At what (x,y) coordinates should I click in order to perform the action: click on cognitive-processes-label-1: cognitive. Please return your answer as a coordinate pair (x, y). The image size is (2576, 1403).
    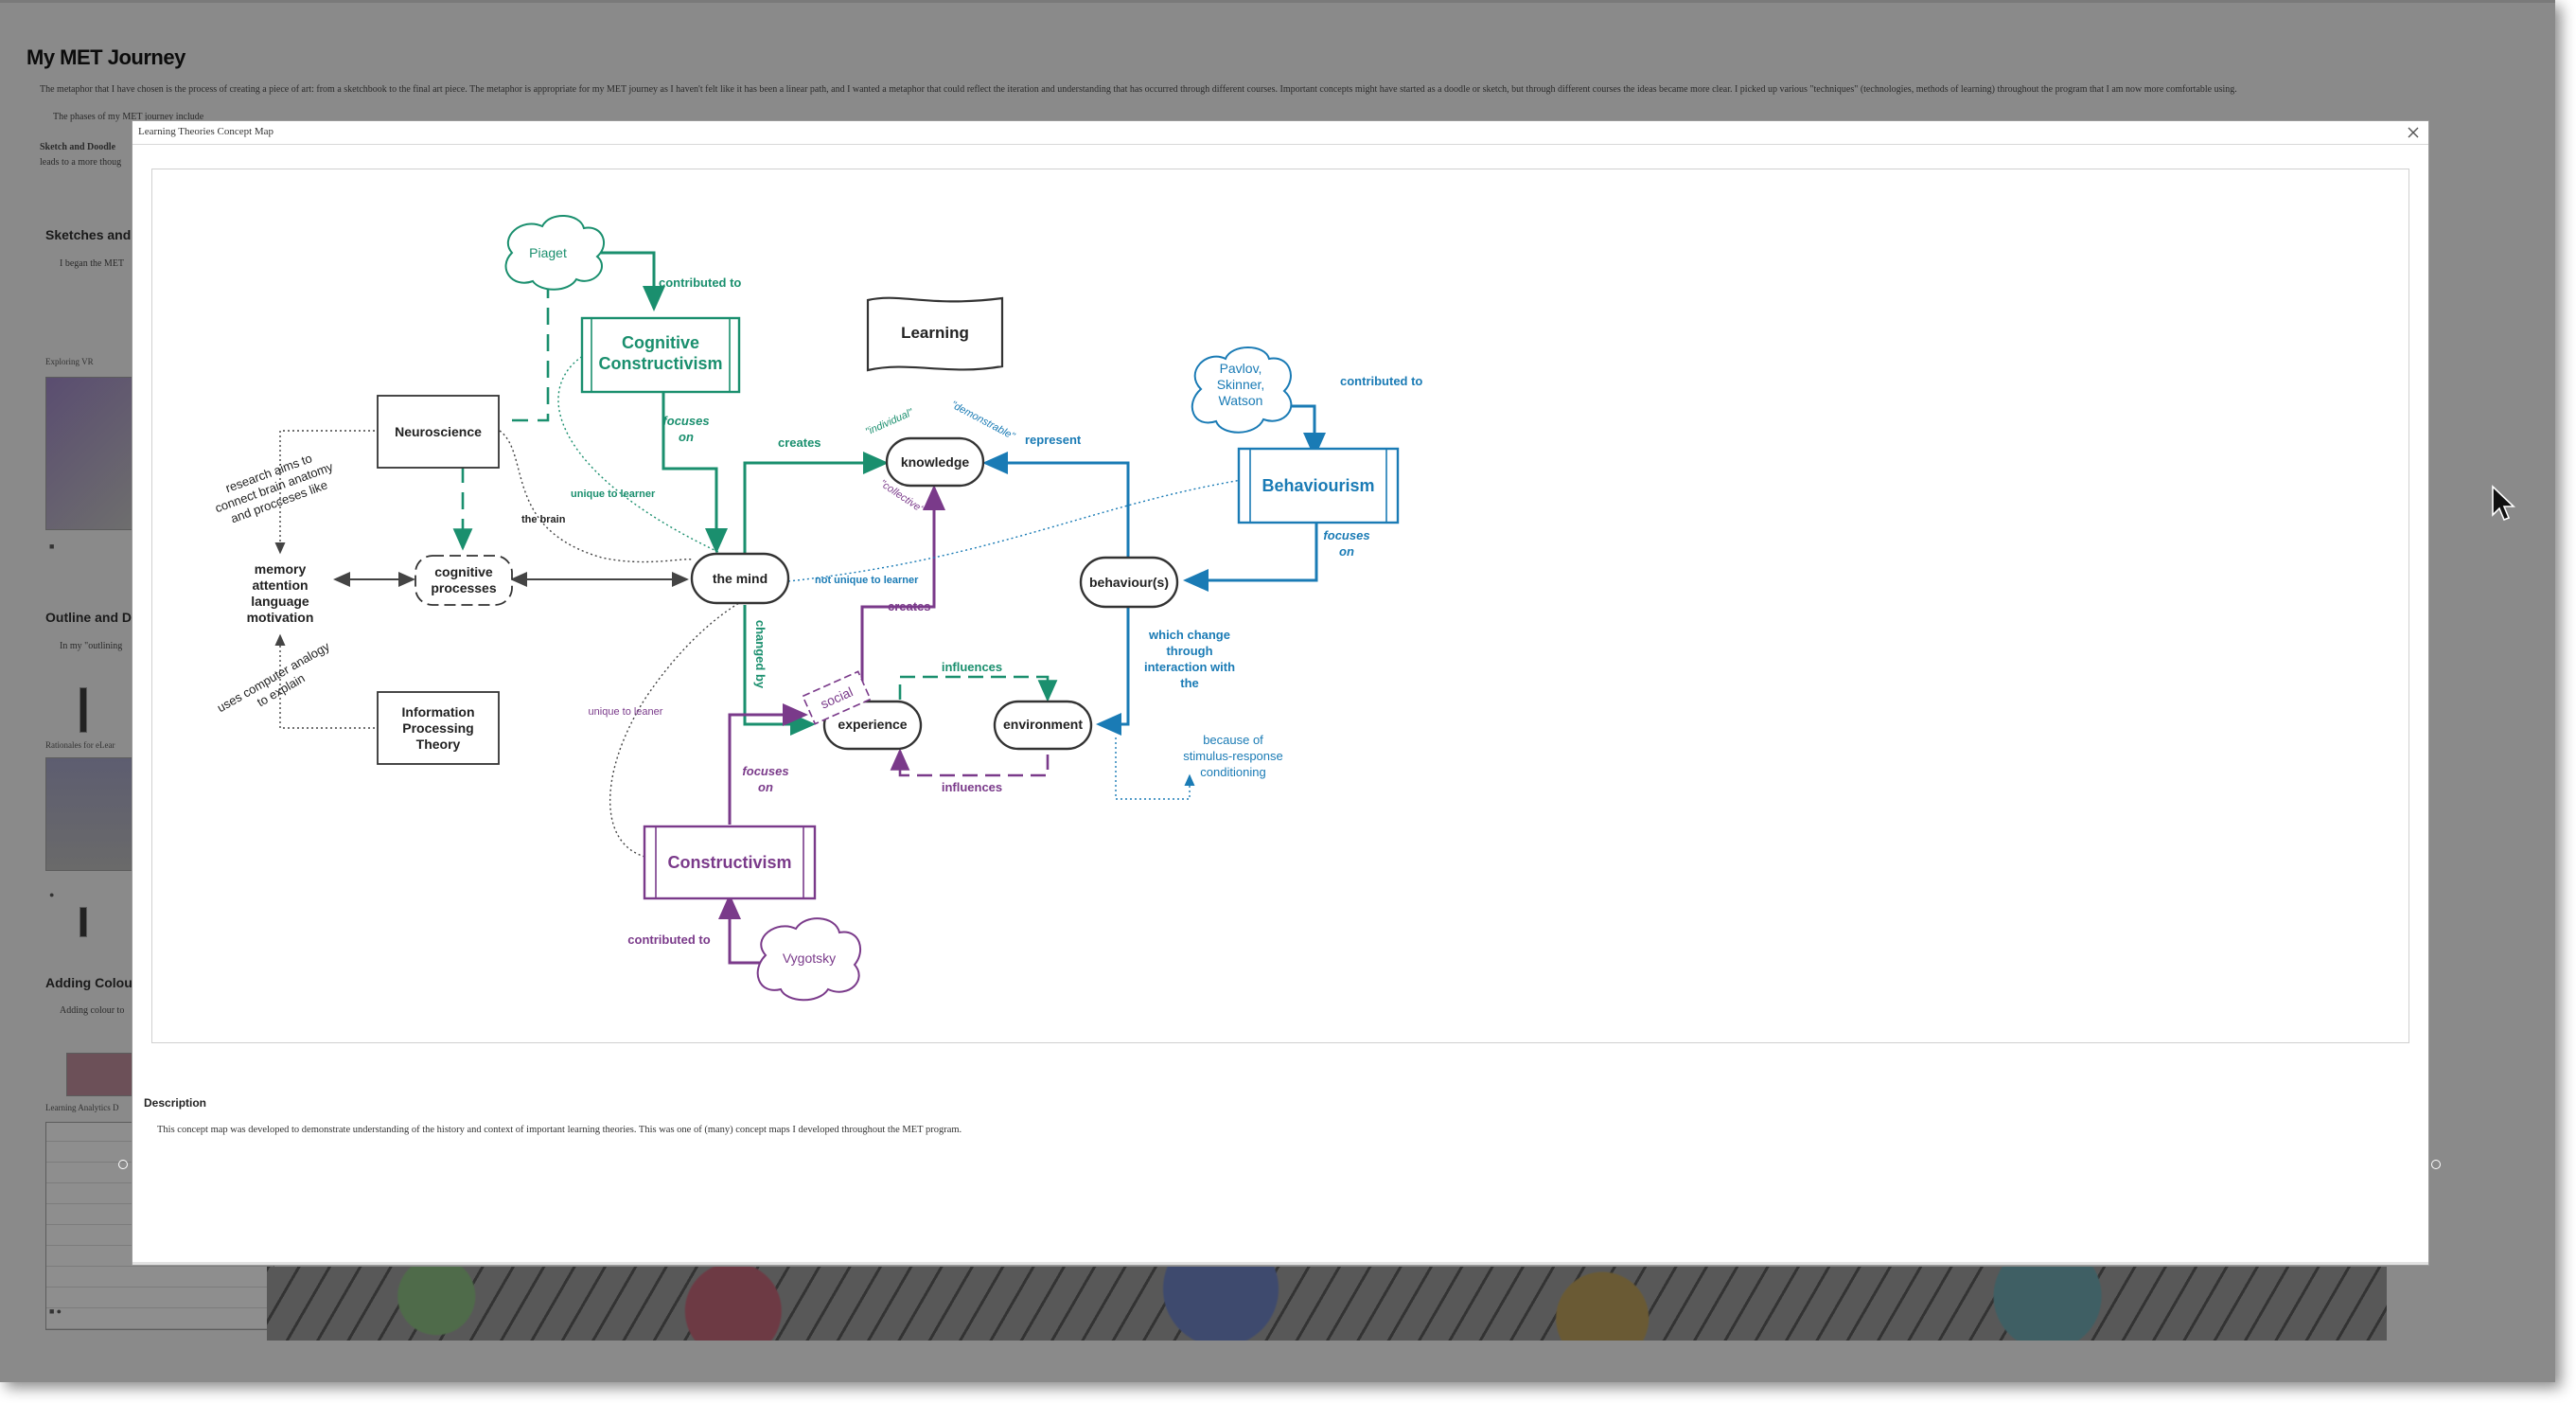
    Looking at the image, I should click on (463, 571).